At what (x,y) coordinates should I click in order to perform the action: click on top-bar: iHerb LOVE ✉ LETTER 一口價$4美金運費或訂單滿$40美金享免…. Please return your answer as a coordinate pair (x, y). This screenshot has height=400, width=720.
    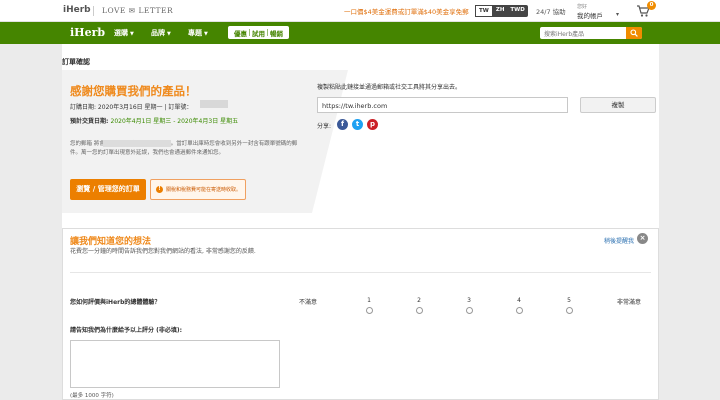
    Looking at the image, I should click on (360, 11).